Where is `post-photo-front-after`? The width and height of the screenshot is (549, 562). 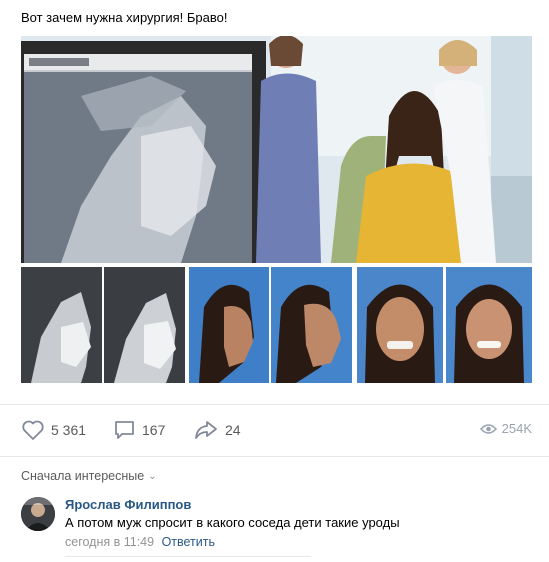
post-photo-front-after is located at coordinates (489, 325).